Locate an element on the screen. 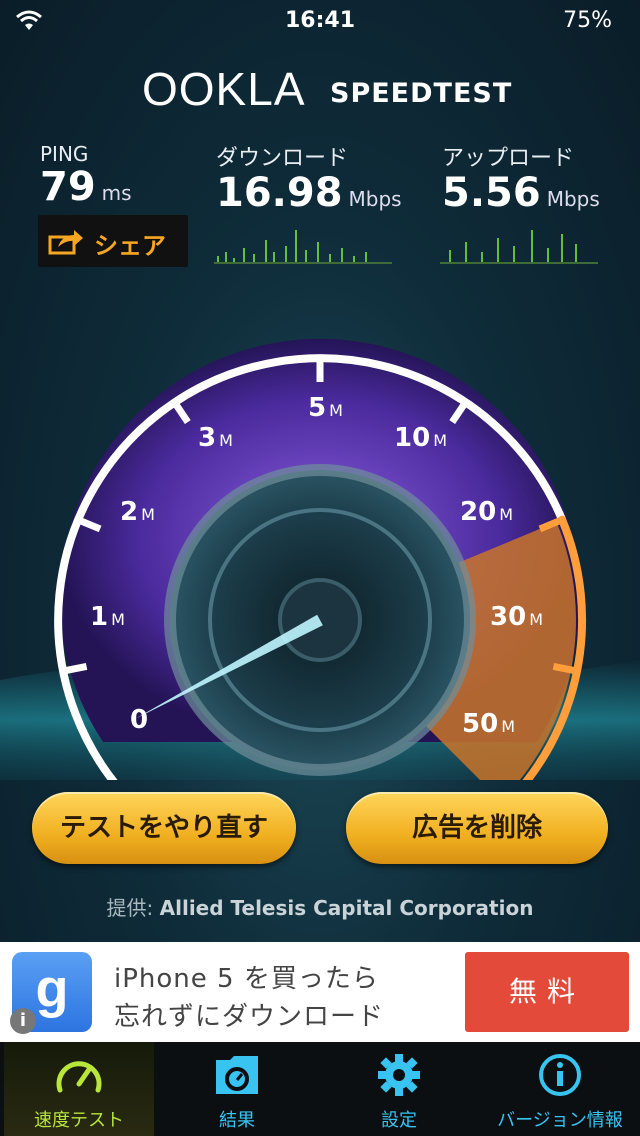  upload-unit: Mbps is located at coordinates (573, 199).